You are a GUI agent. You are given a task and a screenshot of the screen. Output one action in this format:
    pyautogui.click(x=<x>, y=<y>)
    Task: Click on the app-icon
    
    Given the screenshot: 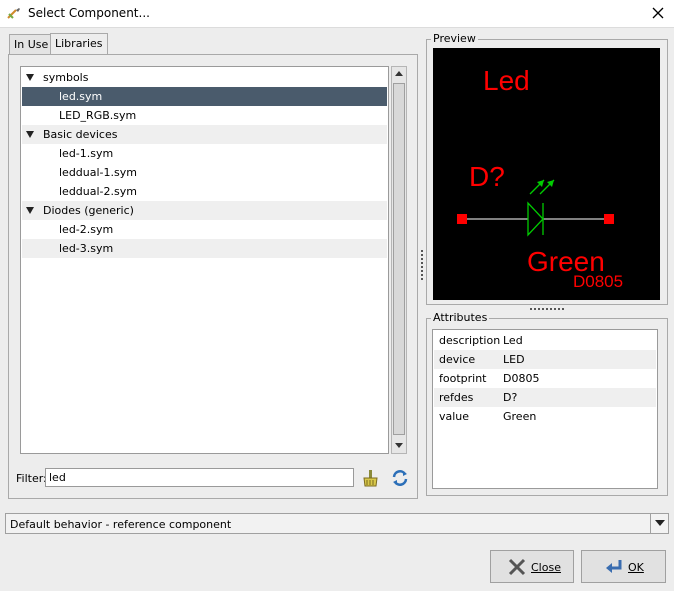 What is the action you would take?
    pyautogui.click(x=13, y=13)
    